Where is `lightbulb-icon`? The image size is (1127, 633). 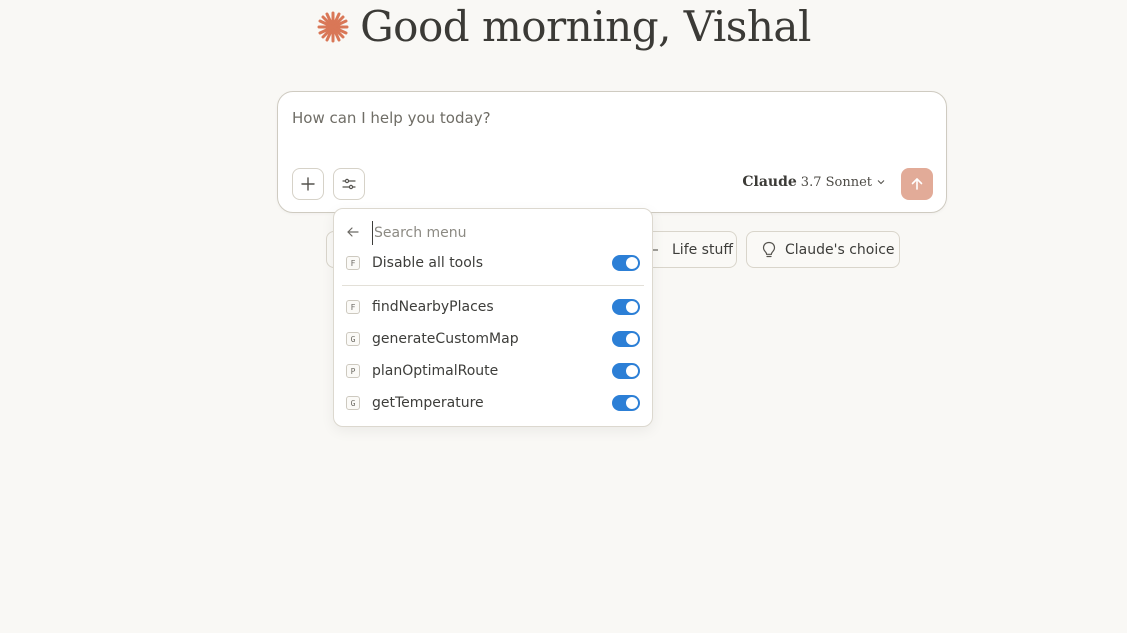 lightbulb-icon is located at coordinates (769, 249).